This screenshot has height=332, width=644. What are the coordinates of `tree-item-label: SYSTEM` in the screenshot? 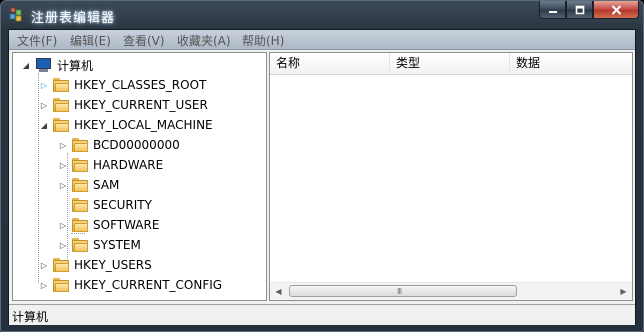 It's located at (117, 245).